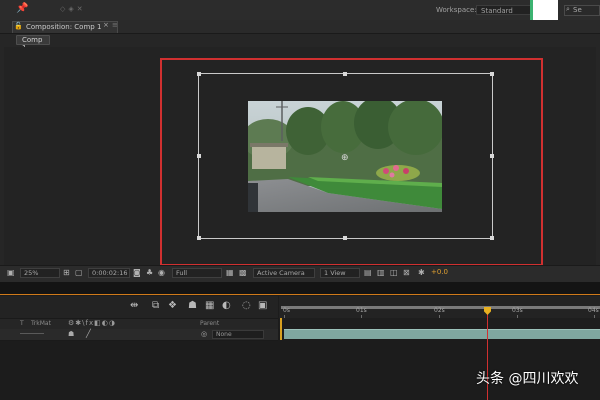 The image size is (600, 400). What do you see at coordinates (22, 8) in the screenshot?
I see `pin-icon: 📌` at bounding box center [22, 8].